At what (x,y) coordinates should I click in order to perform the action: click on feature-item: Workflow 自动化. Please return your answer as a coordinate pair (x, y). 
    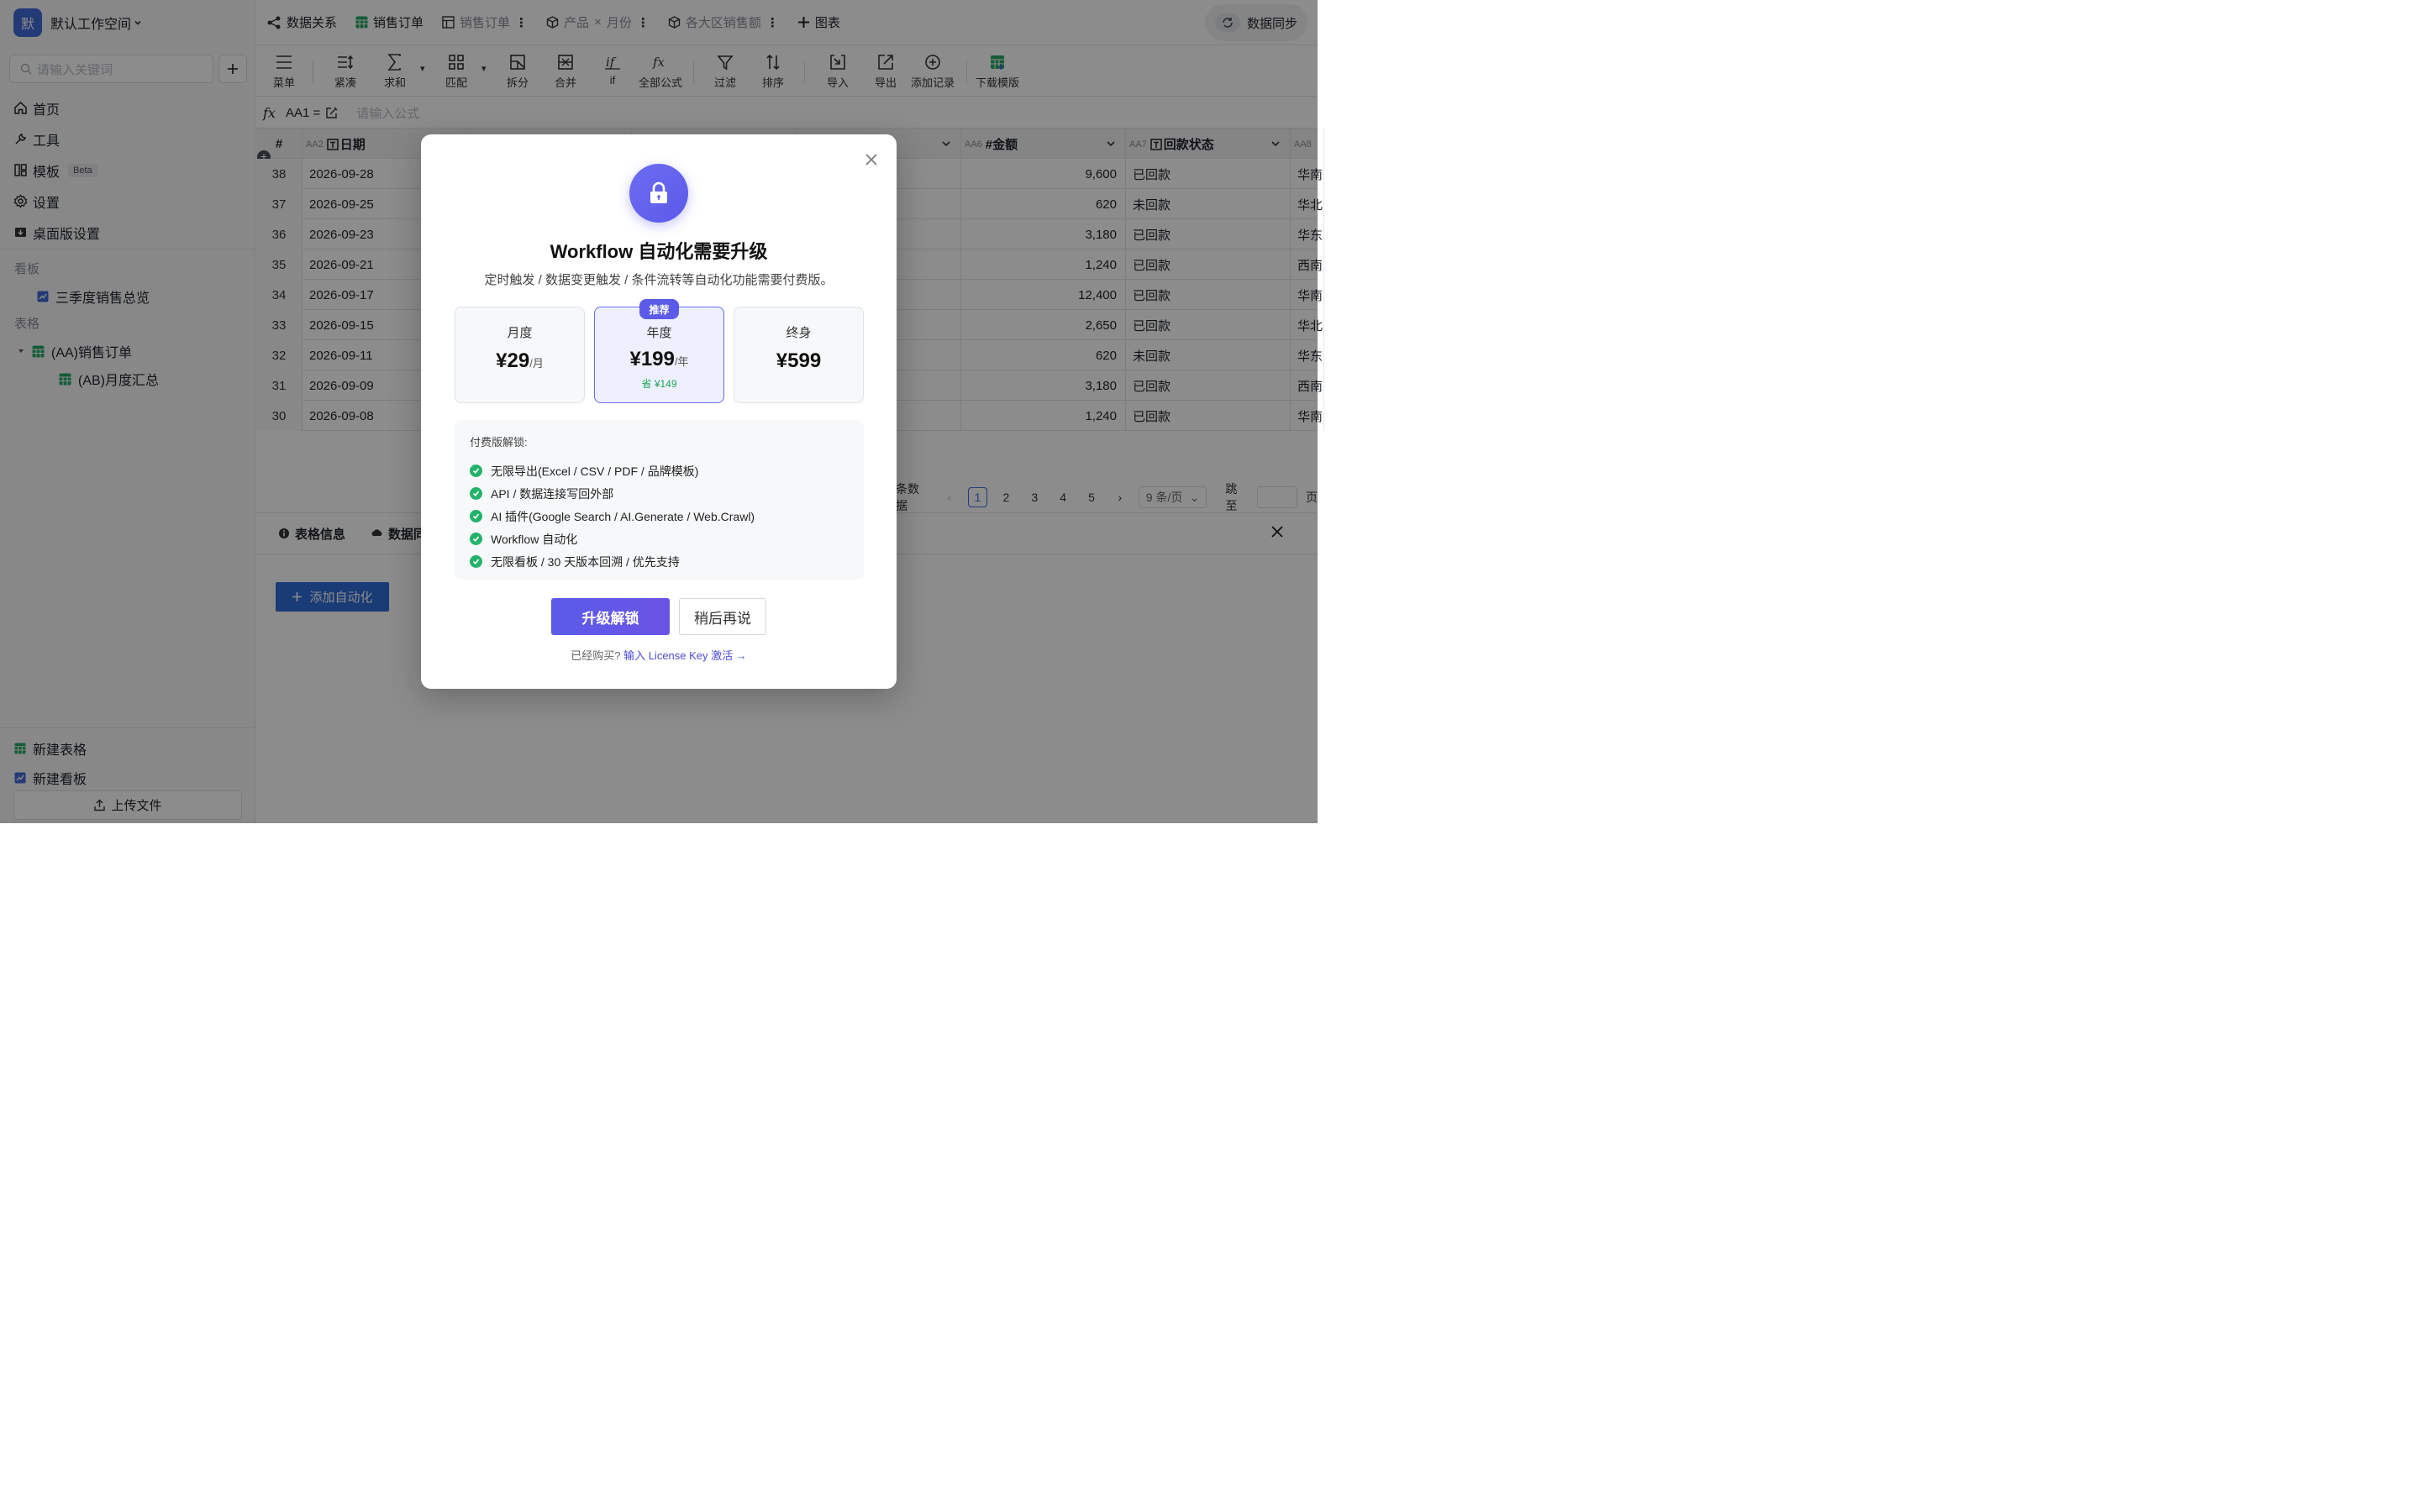
    Looking at the image, I should click on (659, 539).